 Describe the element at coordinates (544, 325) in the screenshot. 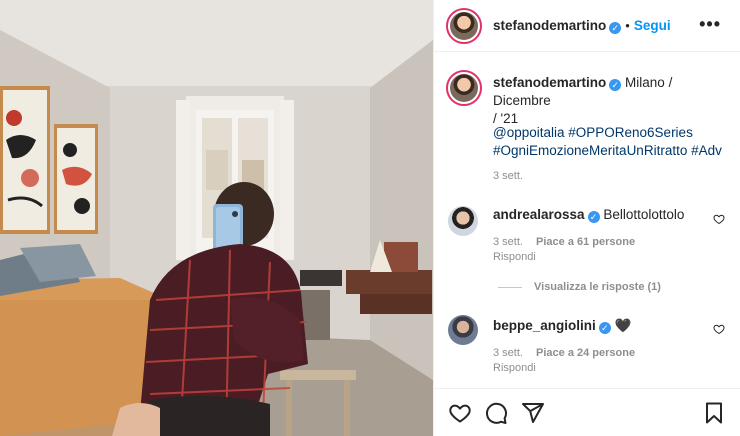

I see `comment-username: beppe_angiolini` at that location.